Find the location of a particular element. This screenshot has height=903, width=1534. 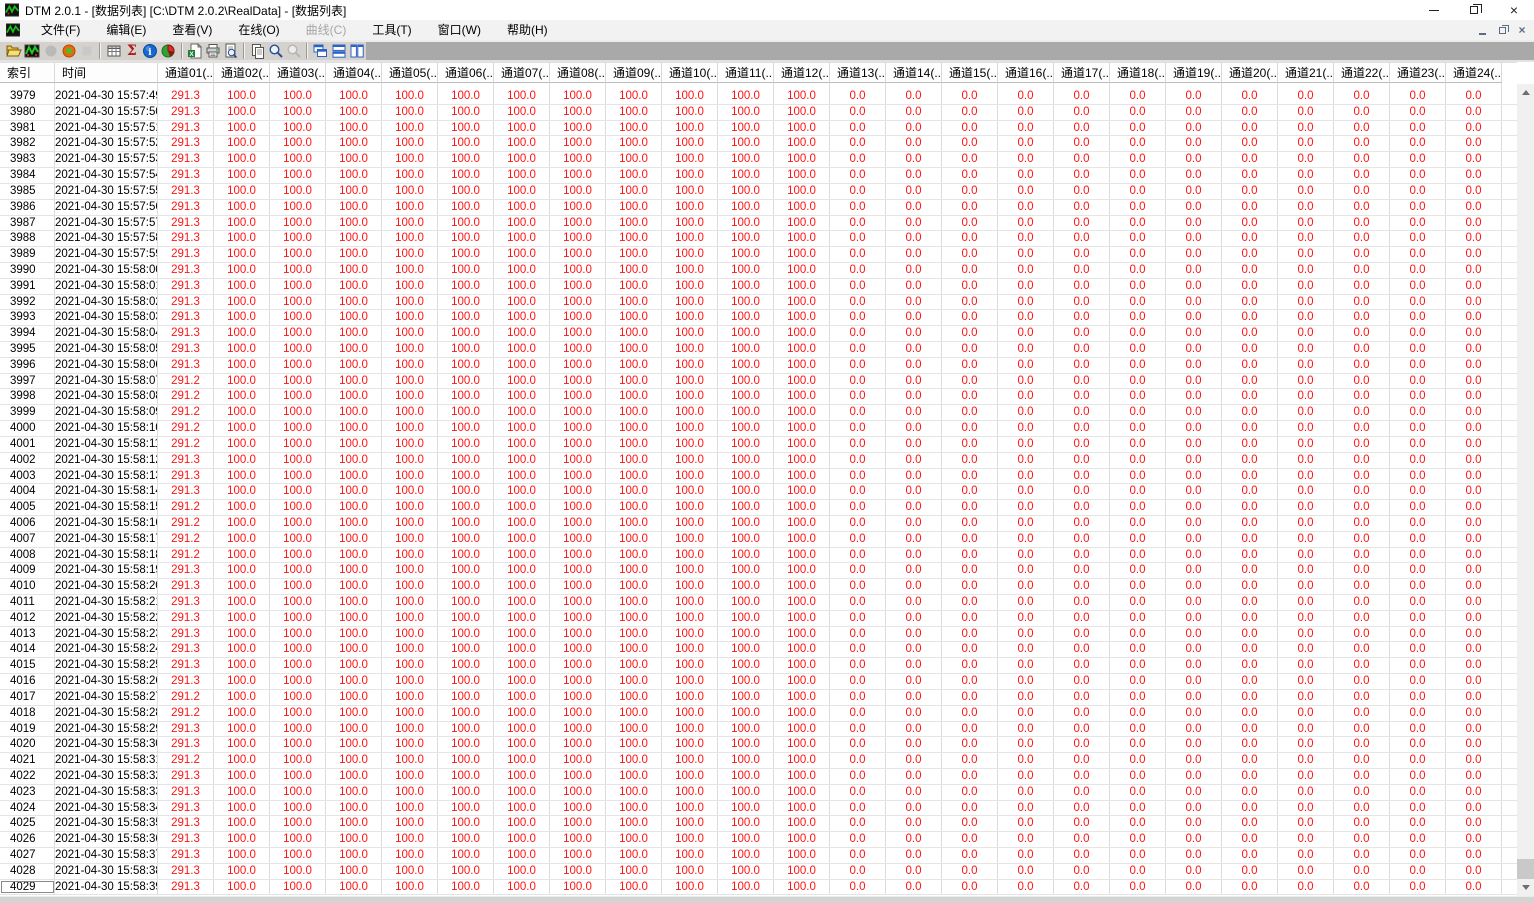

table-cell: 3982 is located at coordinates (27, 144).